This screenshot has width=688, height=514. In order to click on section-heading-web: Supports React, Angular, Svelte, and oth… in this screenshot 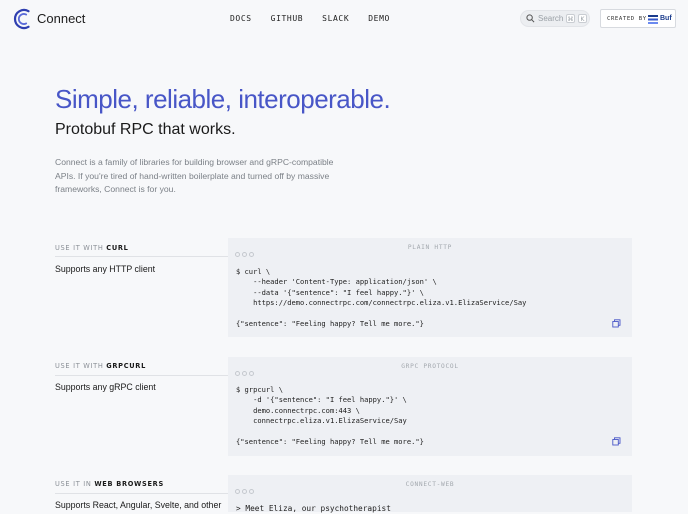, I will do `click(138, 505)`.